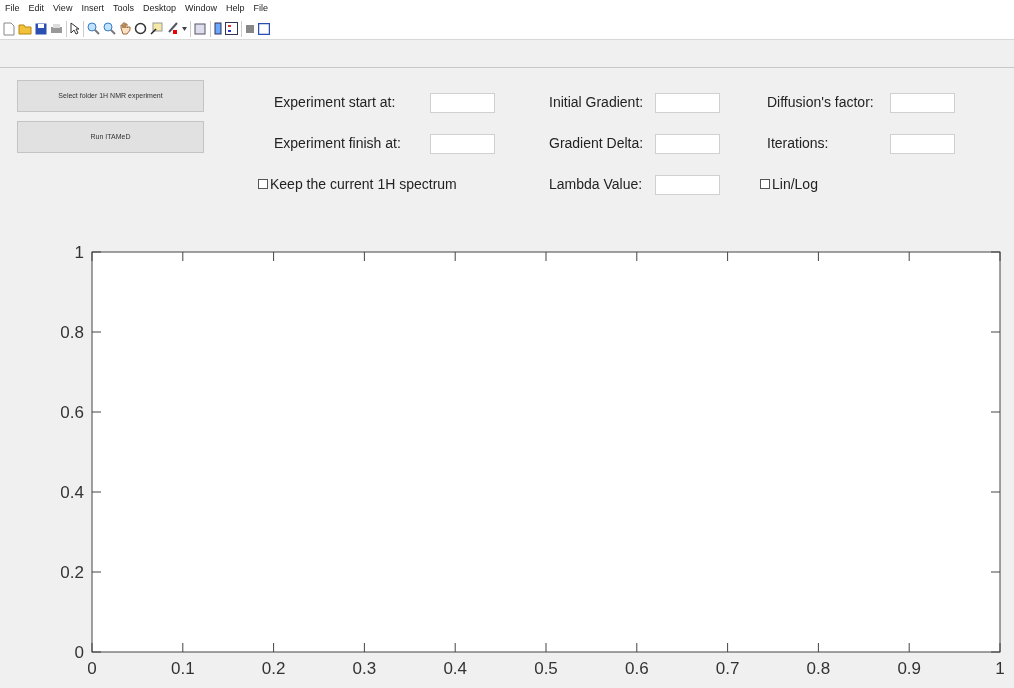 The height and width of the screenshot is (688, 1014). Describe the element at coordinates (125, 28) in the screenshot. I see `hand-icon` at that location.